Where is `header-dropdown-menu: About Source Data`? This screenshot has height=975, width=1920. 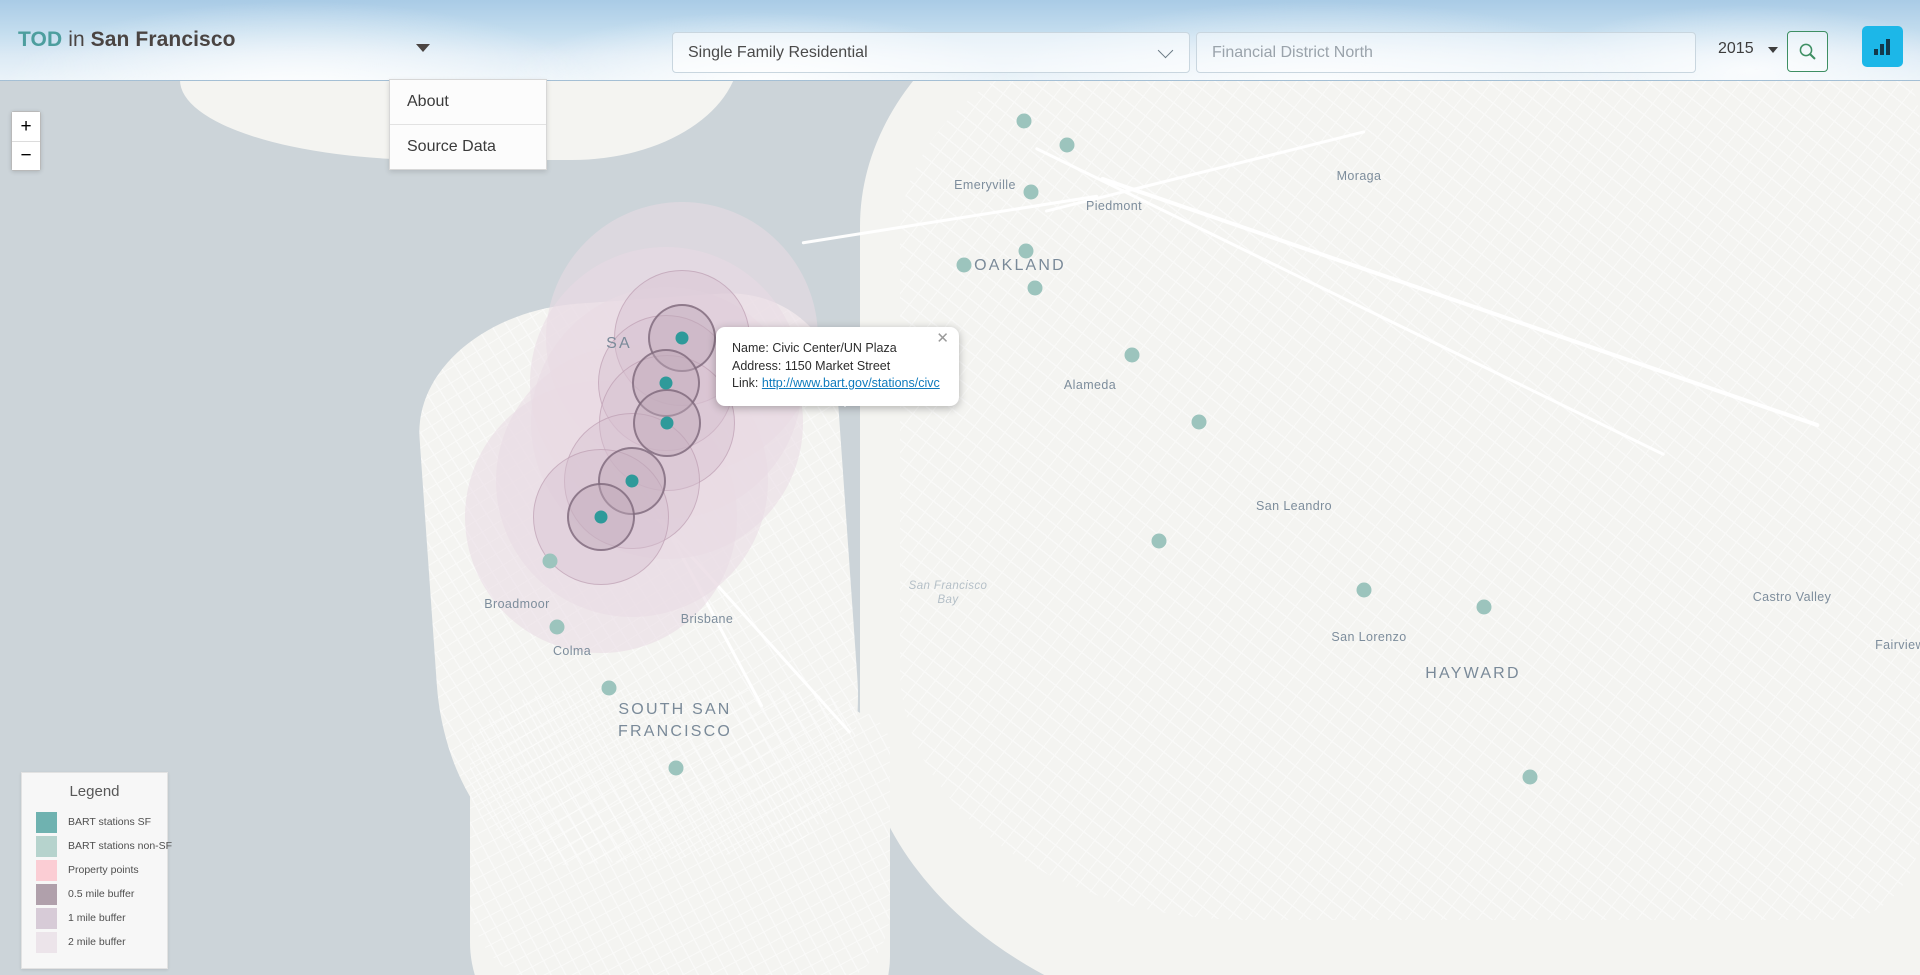 header-dropdown-menu: About Source Data is located at coordinates (468, 124).